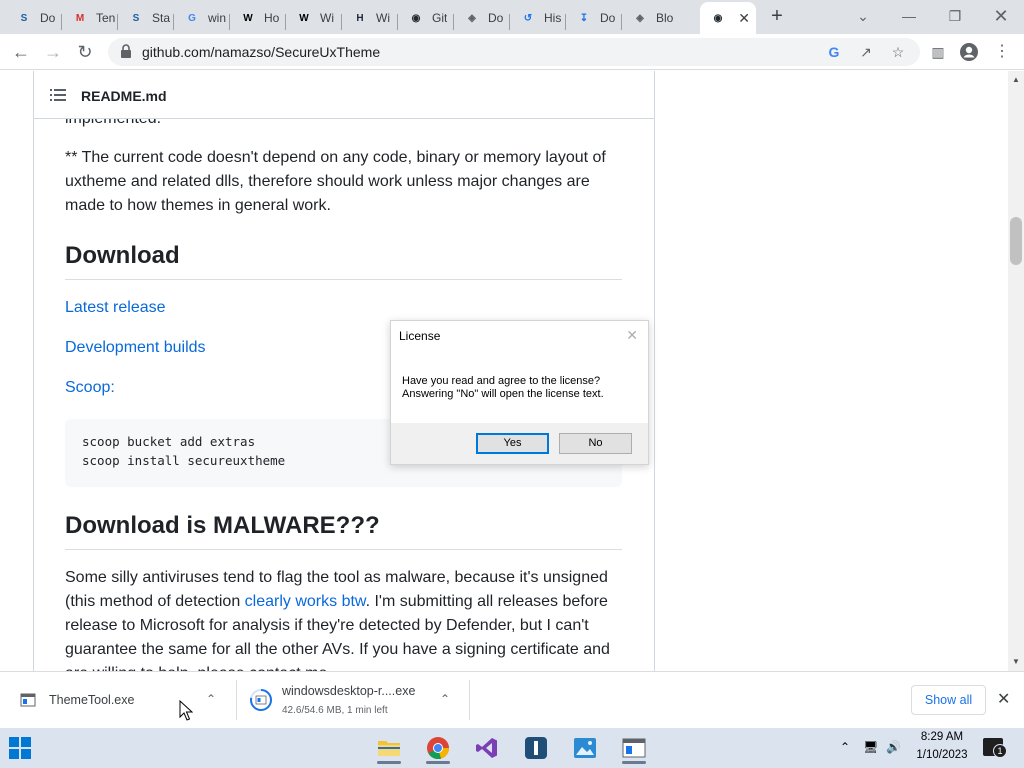  What do you see at coordinates (584, 18) in the screenshot?
I see `download-icon: ↧` at bounding box center [584, 18].